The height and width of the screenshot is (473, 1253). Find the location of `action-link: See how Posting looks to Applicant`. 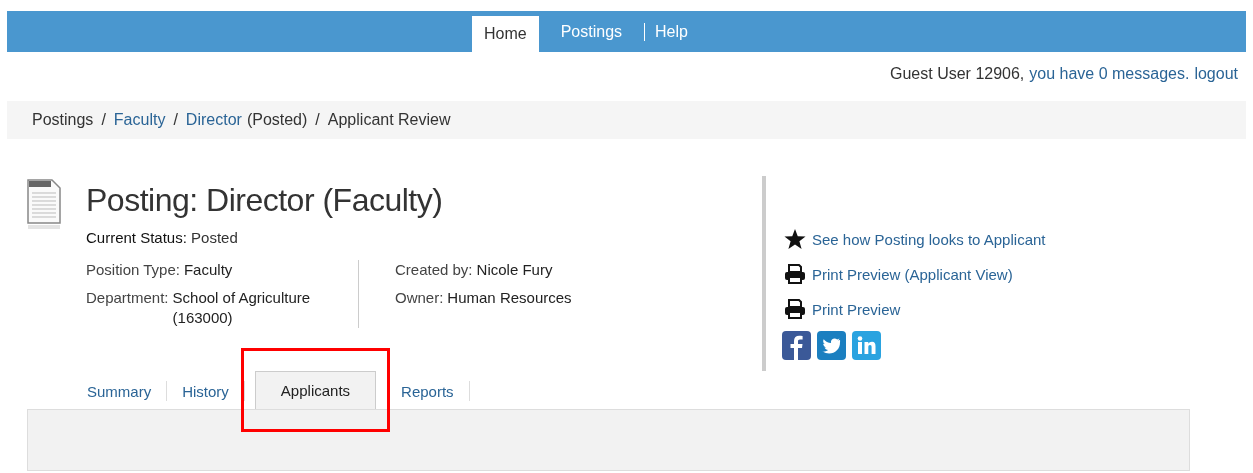

action-link: See how Posting looks to Applicant is located at coordinates (929, 239).